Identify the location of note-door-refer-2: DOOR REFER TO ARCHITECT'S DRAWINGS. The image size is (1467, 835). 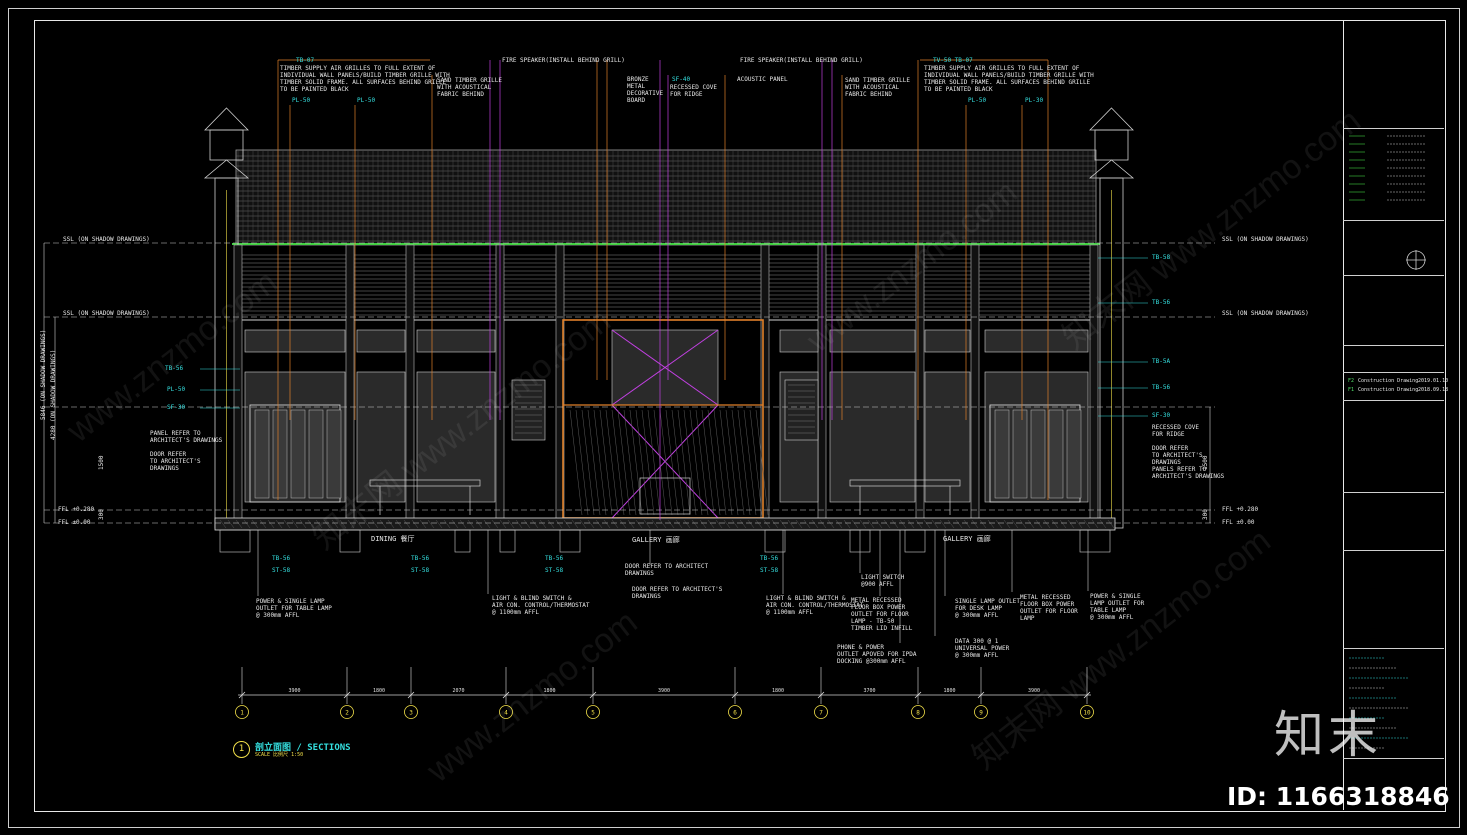
(677, 593).